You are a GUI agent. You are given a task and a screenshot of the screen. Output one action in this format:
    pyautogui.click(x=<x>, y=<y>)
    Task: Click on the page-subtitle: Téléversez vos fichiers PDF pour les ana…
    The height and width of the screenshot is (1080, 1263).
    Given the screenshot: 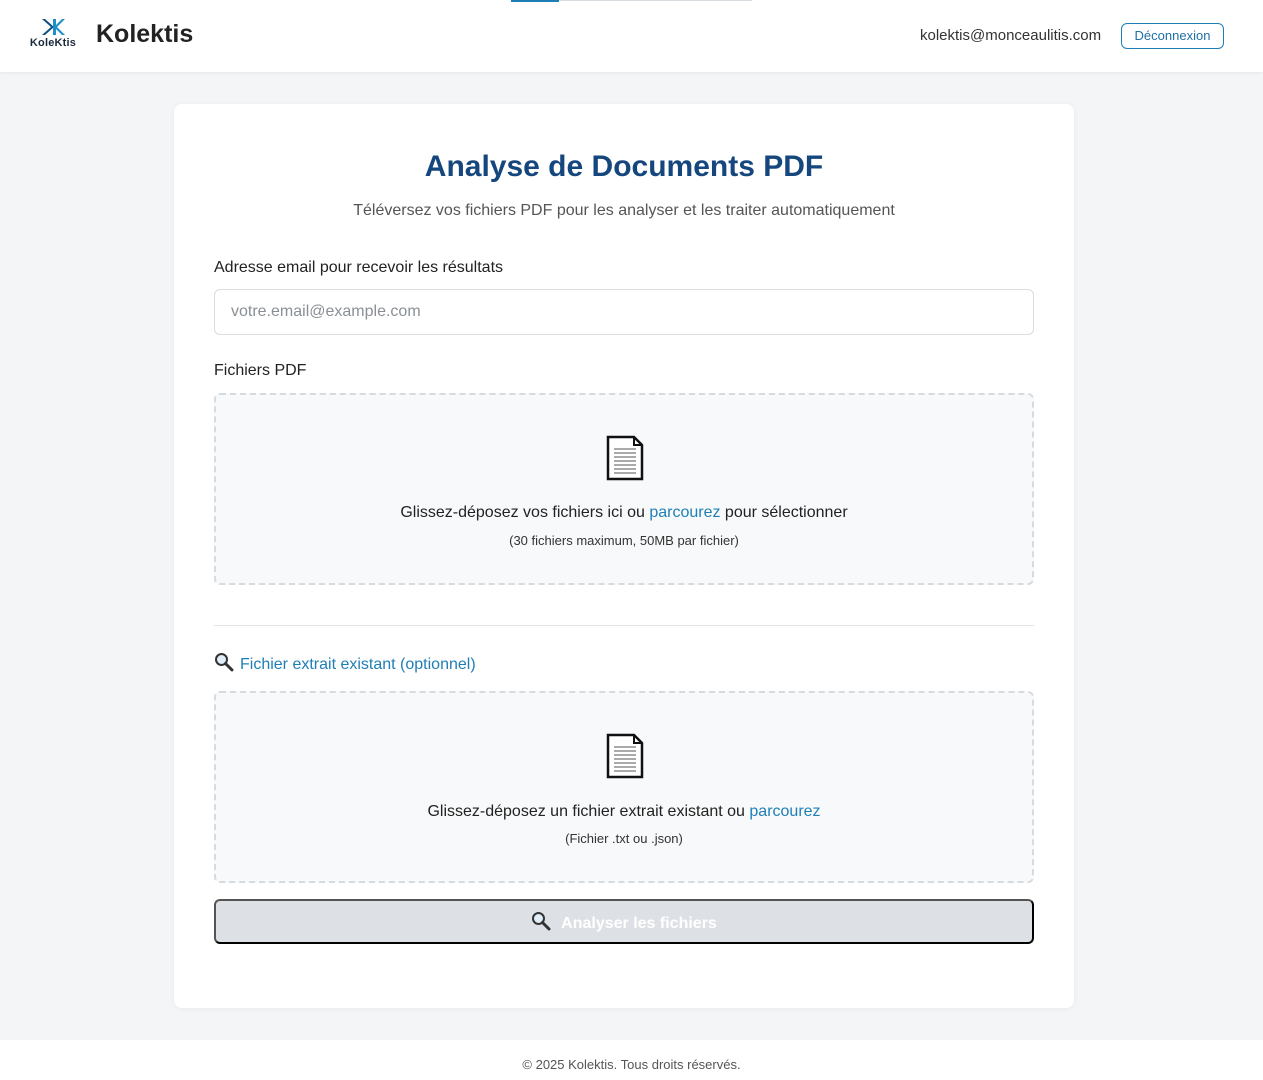 What is the action you would take?
    pyautogui.click(x=624, y=210)
    